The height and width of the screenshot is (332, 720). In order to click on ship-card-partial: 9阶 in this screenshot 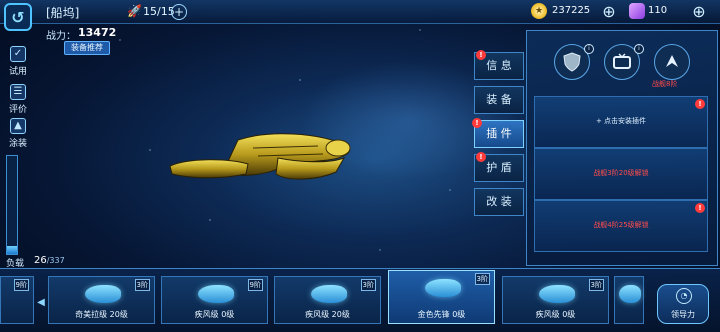, I will do `click(17, 300)`.